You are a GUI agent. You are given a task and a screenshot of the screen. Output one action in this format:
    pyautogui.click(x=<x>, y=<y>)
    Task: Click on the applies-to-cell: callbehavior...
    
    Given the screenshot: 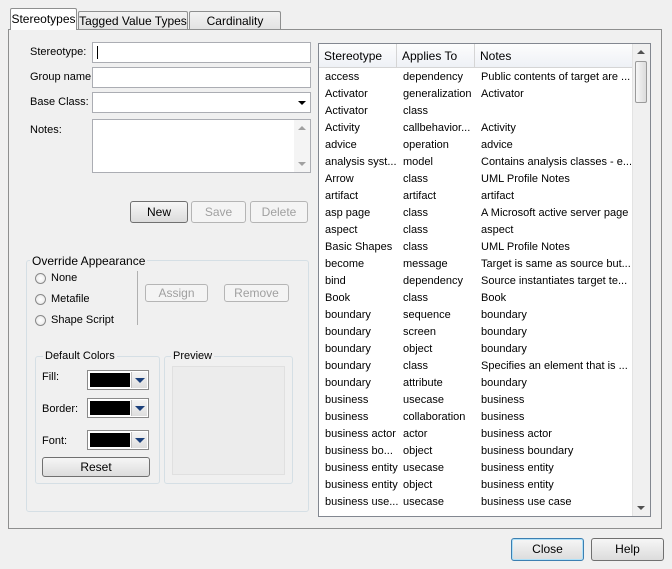 What is the action you would take?
    pyautogui.click(x=437, y=128)
    